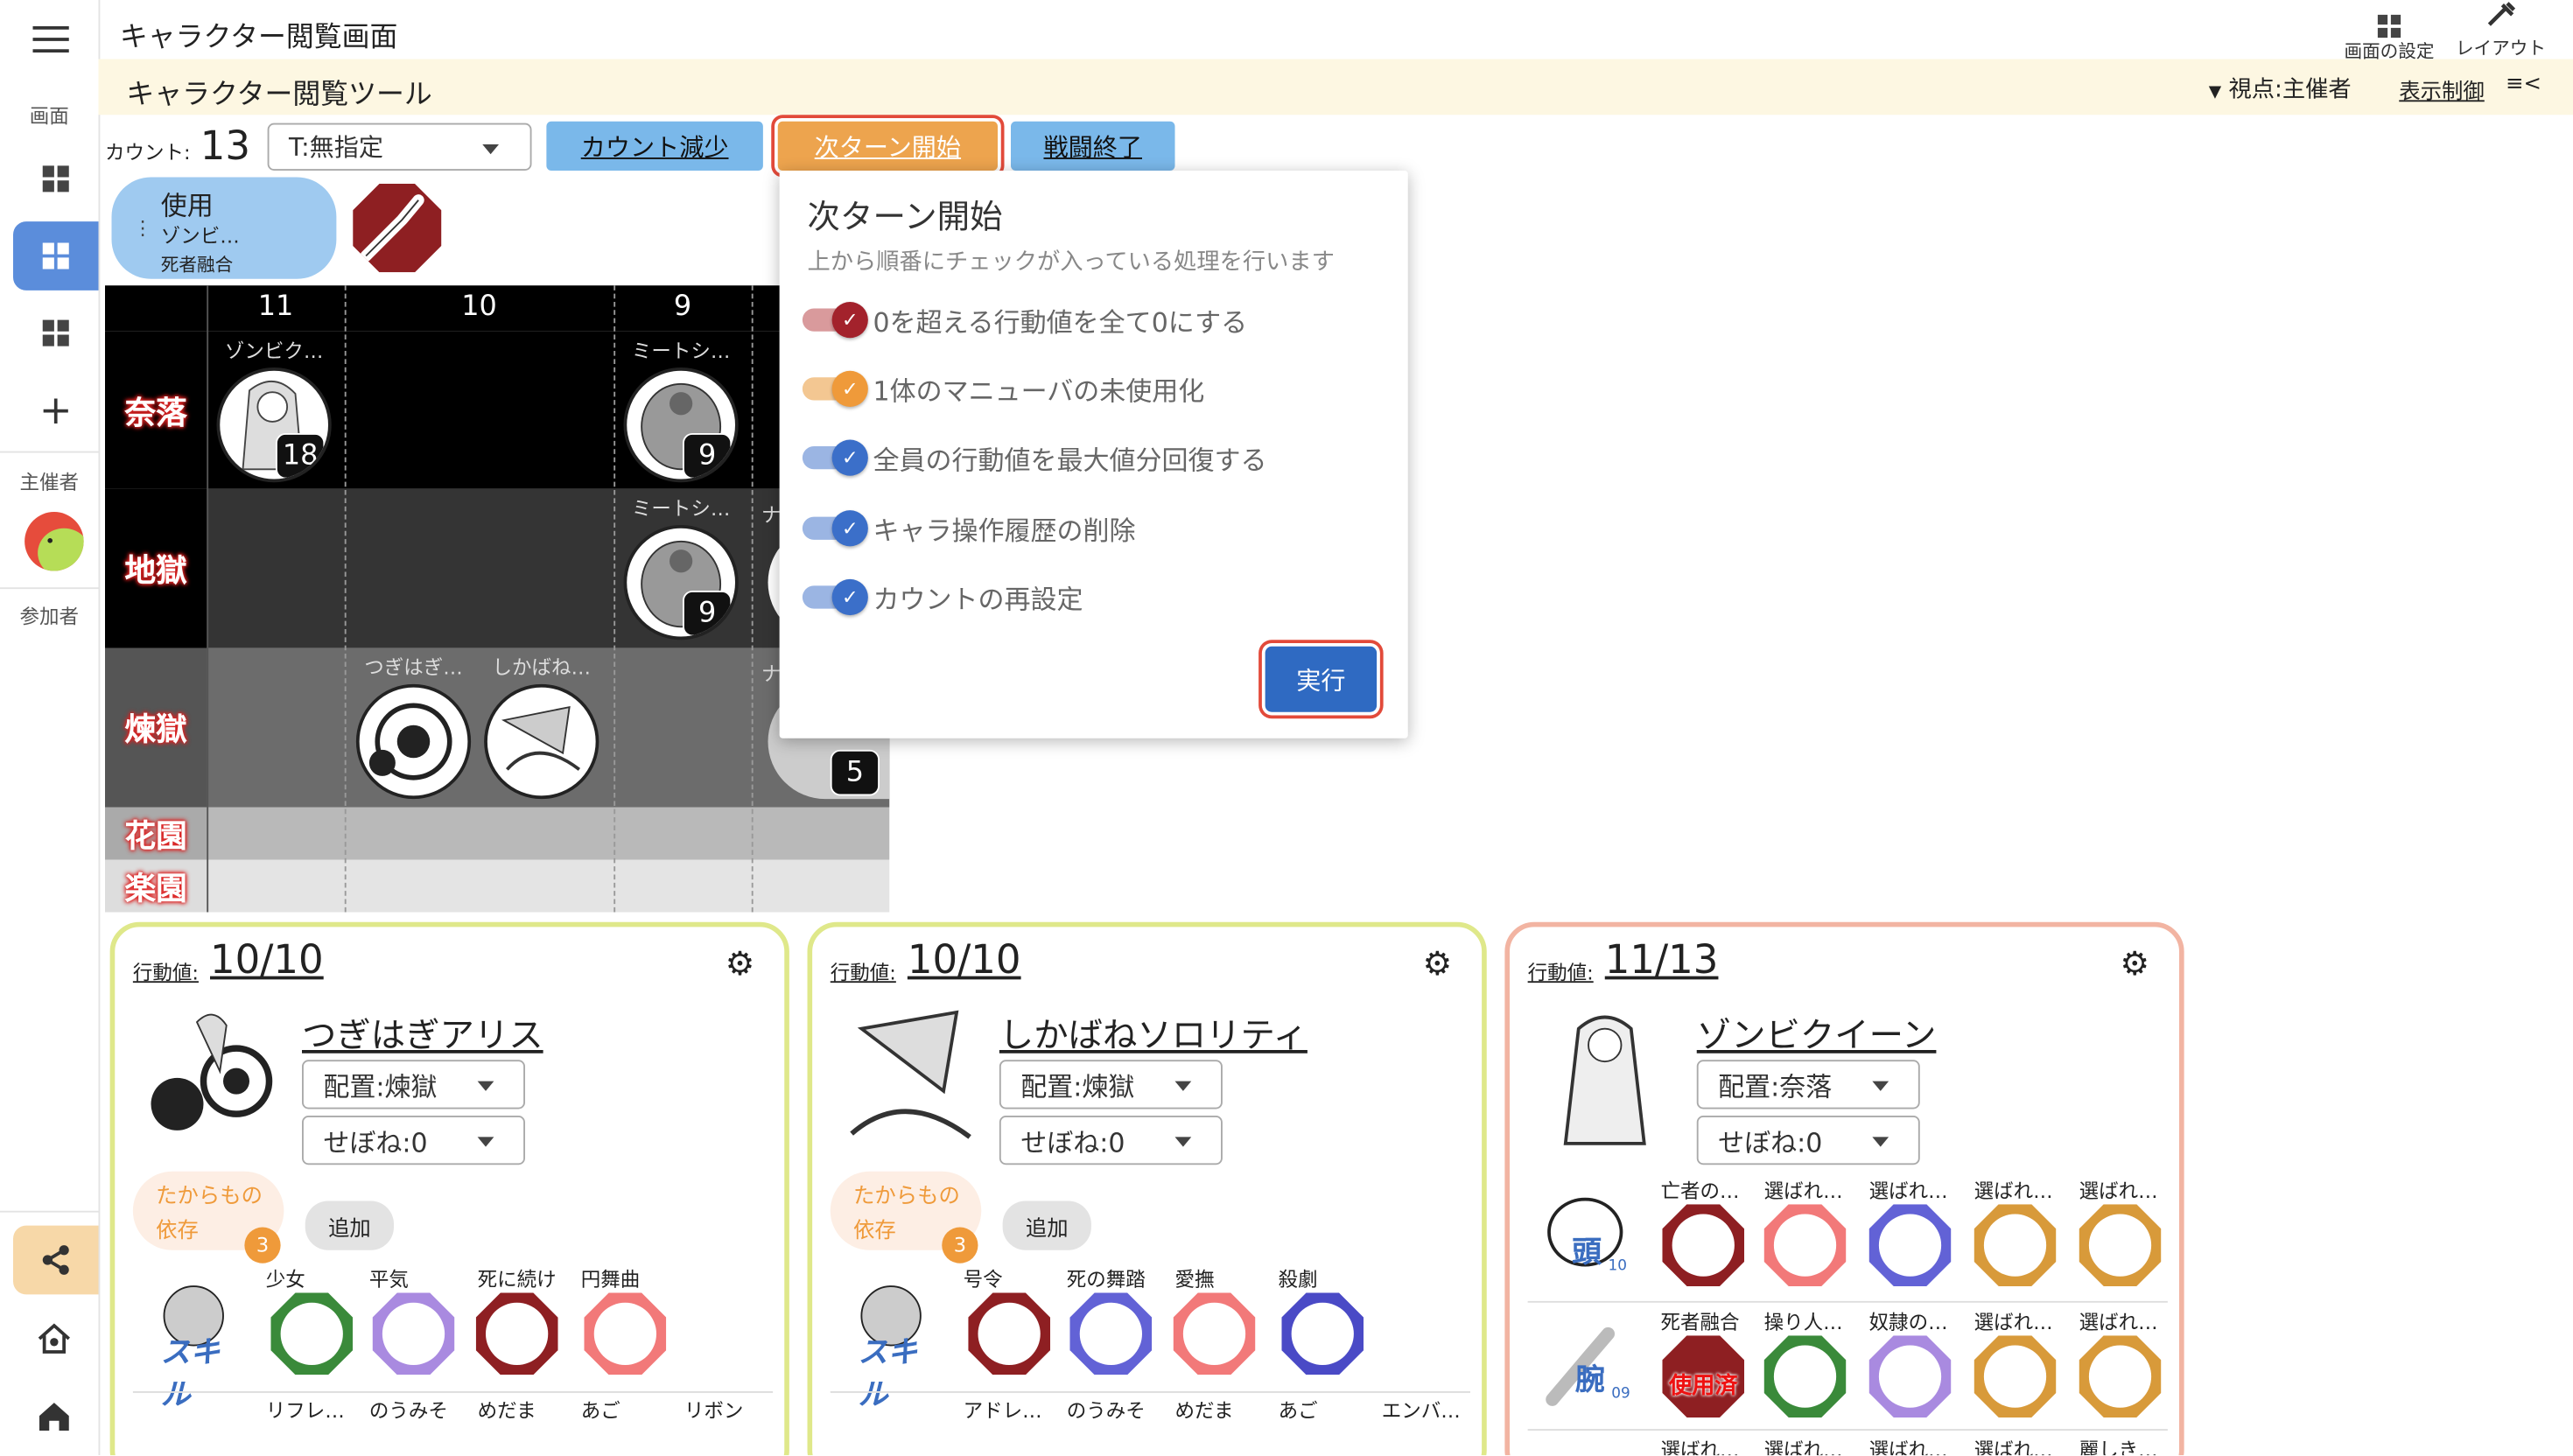 Image resolution: width=2573 pixels, height=1456 pixels. I want to click on skill-name: 円舞曲, so click(610, 1280).